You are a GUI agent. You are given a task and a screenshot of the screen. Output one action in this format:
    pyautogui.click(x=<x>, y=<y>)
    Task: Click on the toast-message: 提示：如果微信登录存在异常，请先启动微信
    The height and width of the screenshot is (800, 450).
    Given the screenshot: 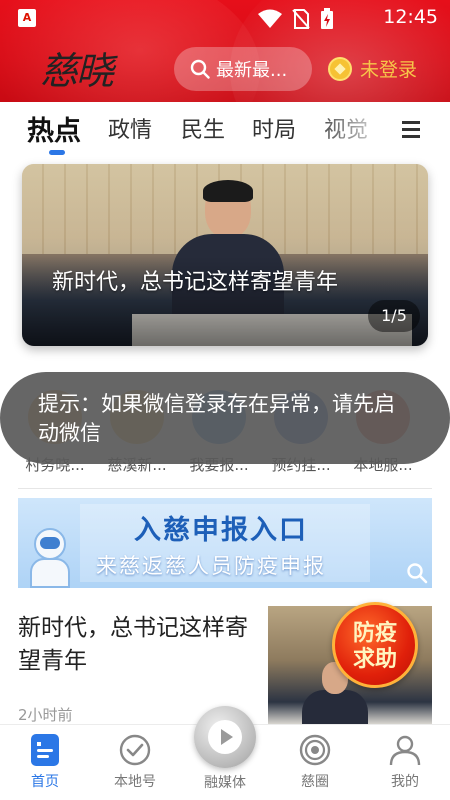 What is the action you would take?
    pyautogui.click(x=225, y=418)
    